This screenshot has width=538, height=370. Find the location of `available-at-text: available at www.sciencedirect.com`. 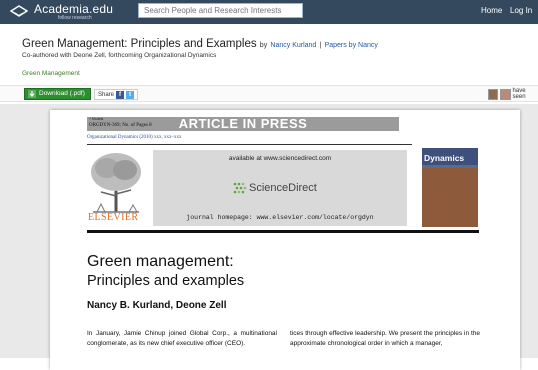

available-at-text: available at www.sciencedirect.com is located at coordinates (280, 158).